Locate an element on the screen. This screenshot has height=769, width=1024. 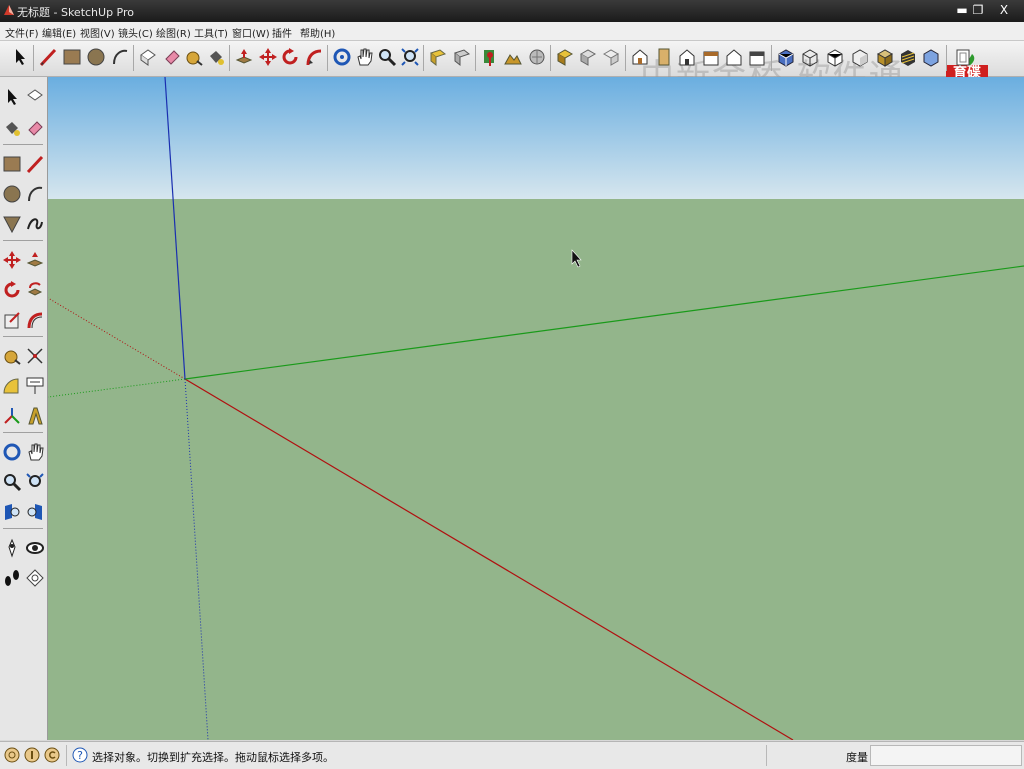
menu-help: 帮助(H) is located at coordinates (317, 32).